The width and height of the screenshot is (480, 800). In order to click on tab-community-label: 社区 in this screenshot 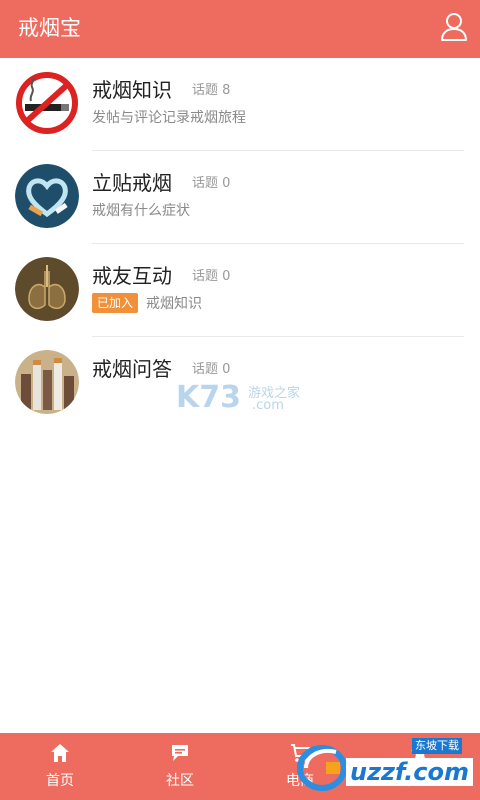, I will do `click(180, 781)`.